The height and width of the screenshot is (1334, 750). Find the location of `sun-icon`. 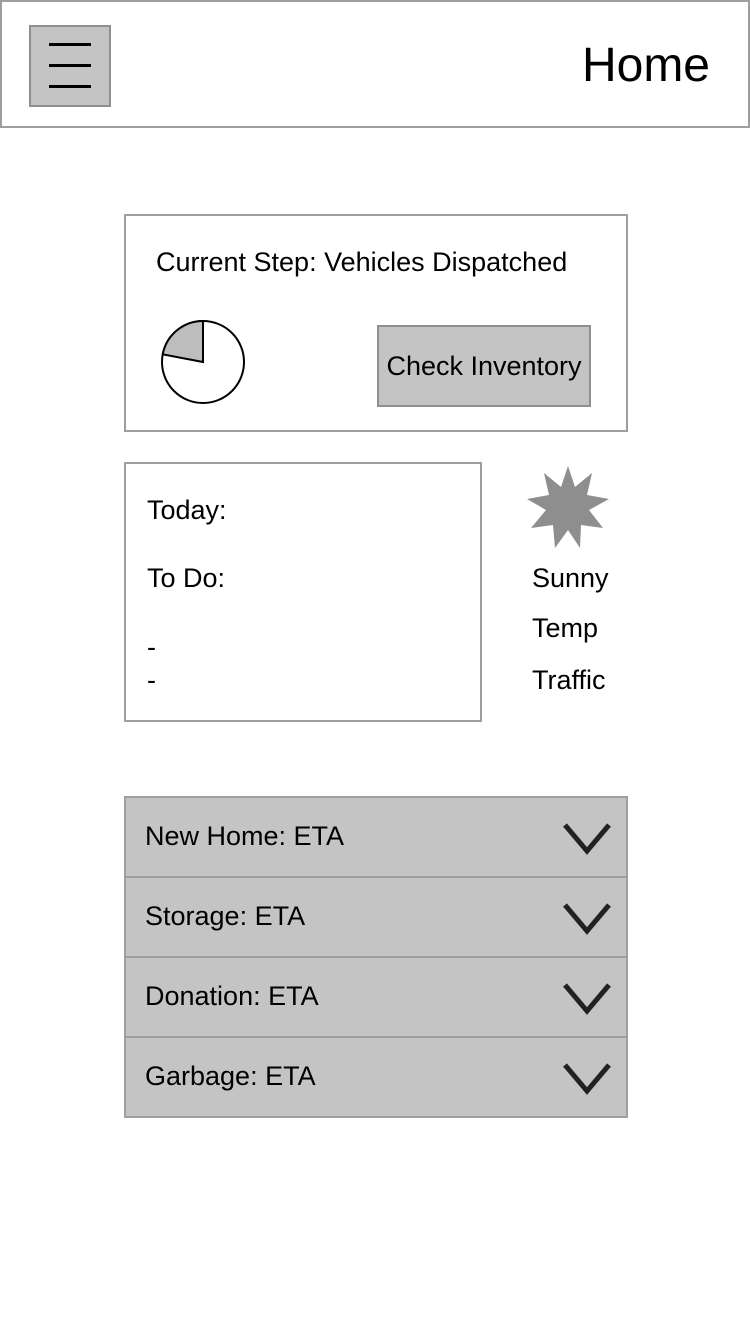

sun-icon is located at coordinates (568, 507).